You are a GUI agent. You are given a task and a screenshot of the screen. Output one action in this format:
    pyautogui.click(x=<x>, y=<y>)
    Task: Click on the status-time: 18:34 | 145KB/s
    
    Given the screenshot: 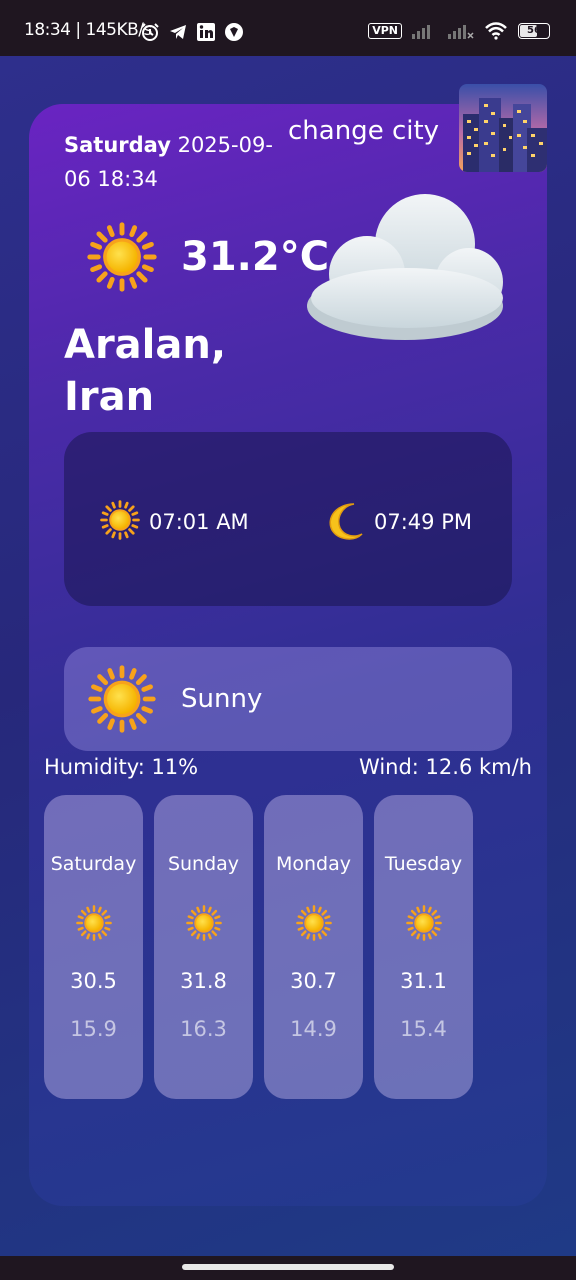 What is the action you would take?
    pyautogui.click(x=88, y=30)
    